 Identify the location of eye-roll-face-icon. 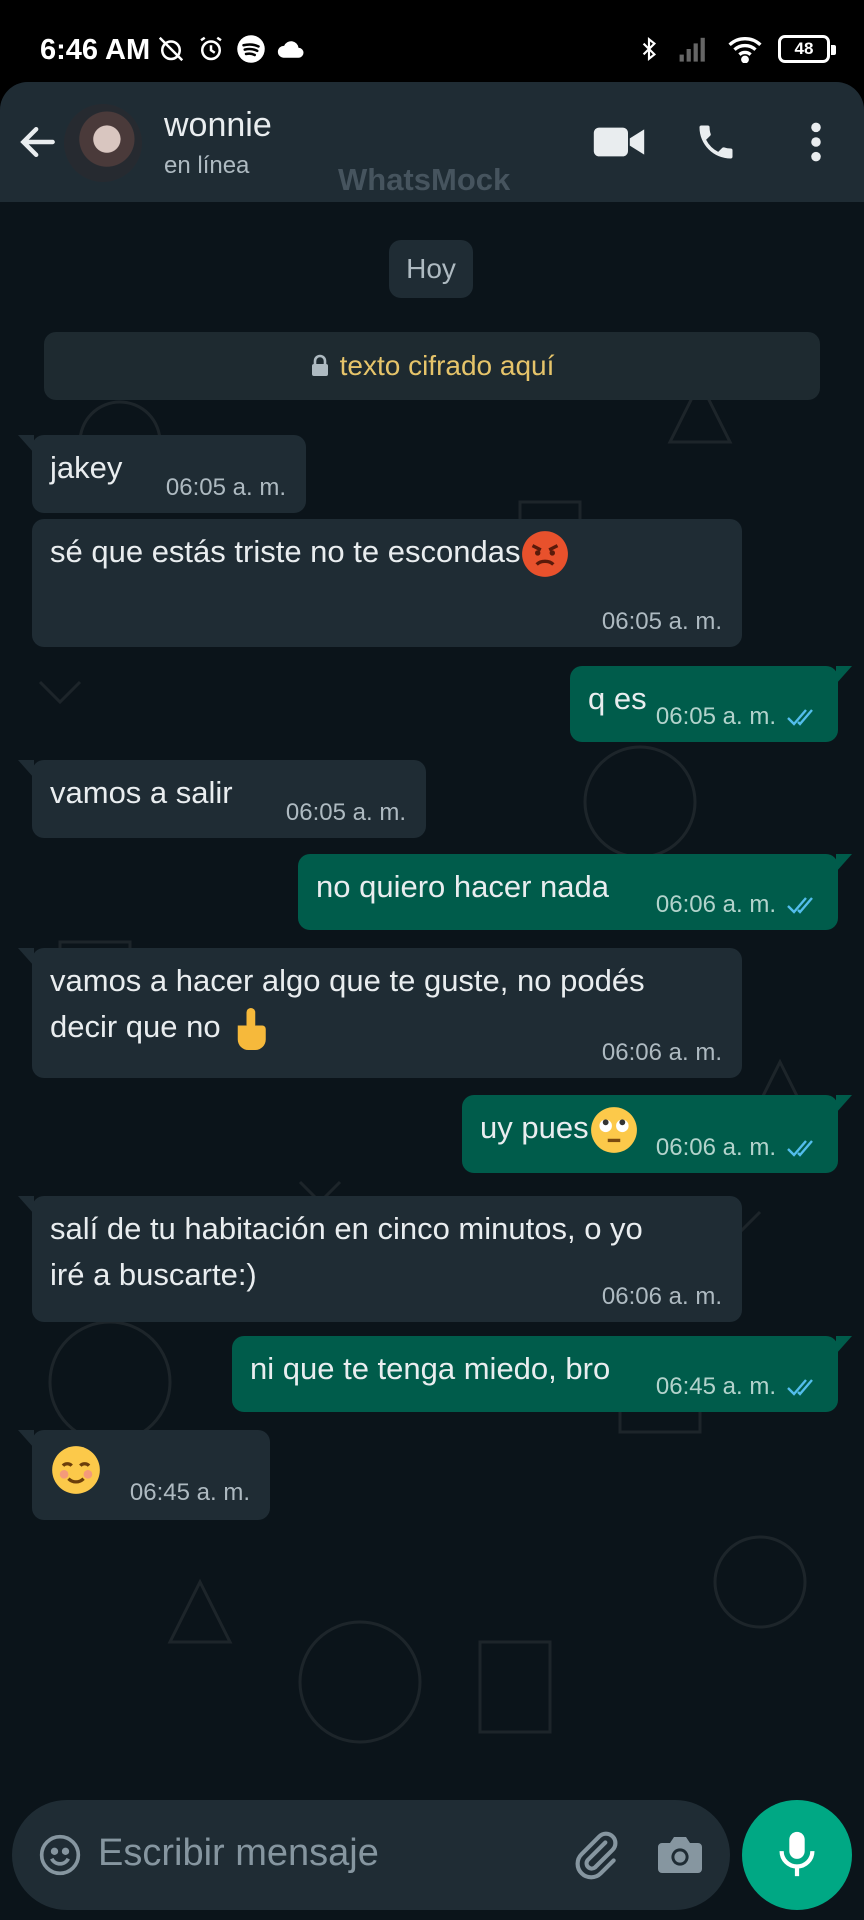
(613, 1130).